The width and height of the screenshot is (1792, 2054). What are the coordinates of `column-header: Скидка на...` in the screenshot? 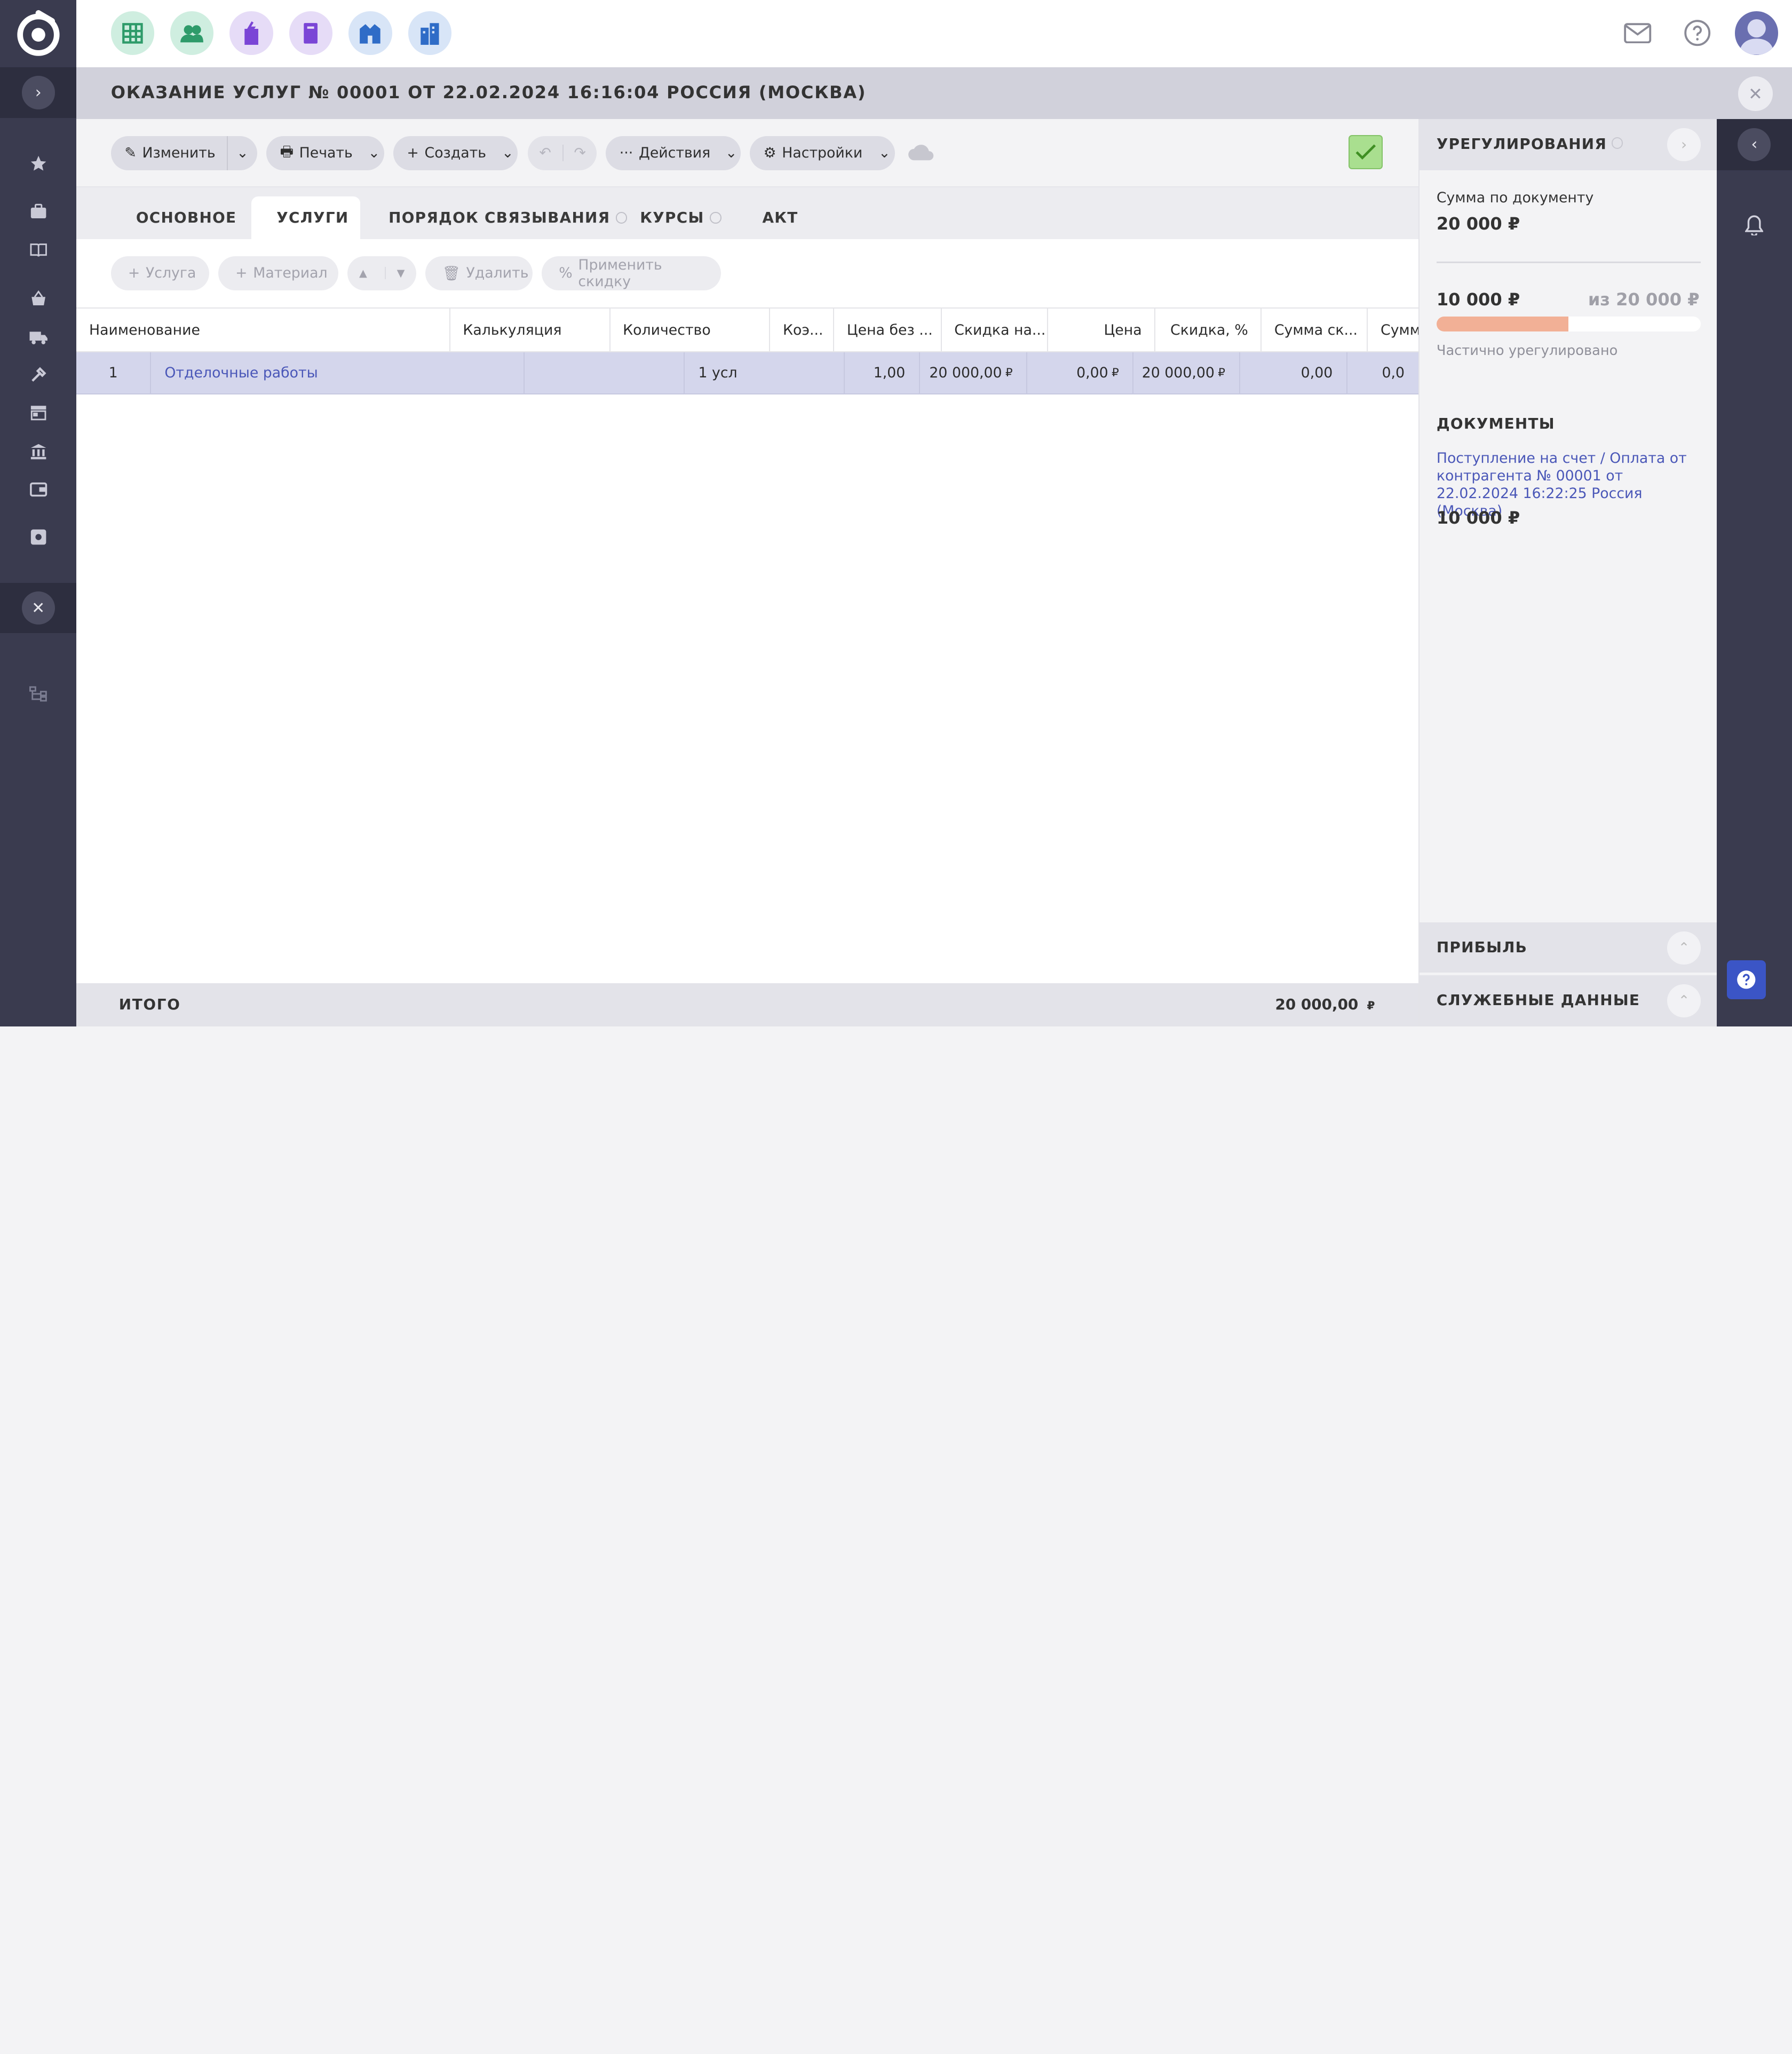 It's located at (995, 330).